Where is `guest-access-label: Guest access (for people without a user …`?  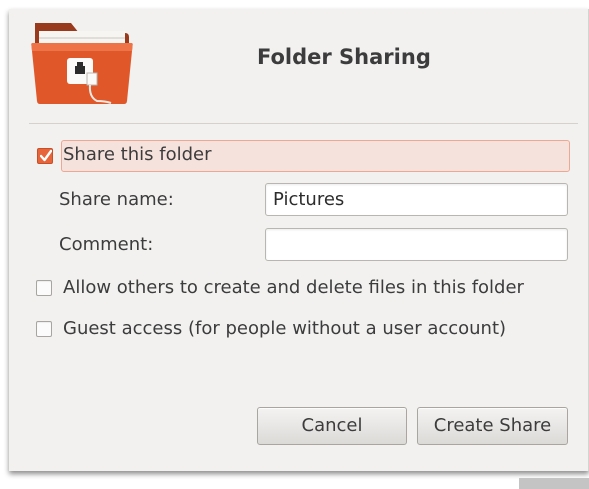
guest-access-label: Guest access (for people without a user … is located at coordinates (284, 328).